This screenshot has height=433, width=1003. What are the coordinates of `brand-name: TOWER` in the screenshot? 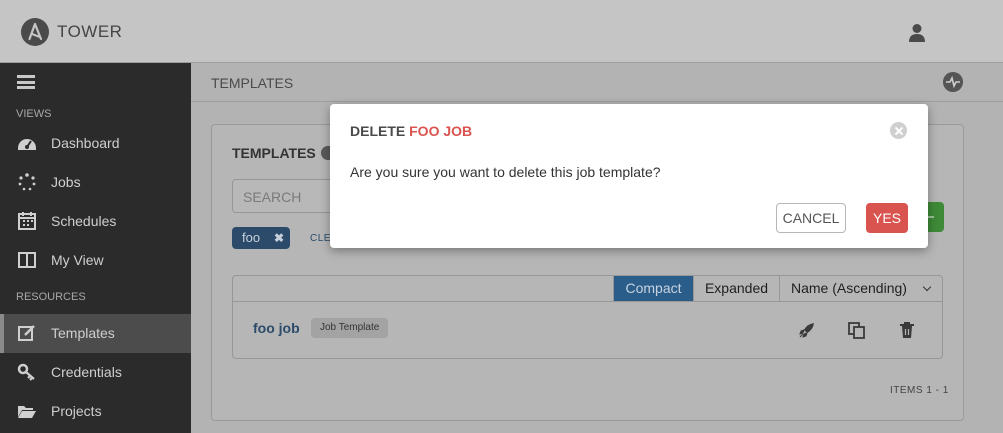 It's located at (89, 32).